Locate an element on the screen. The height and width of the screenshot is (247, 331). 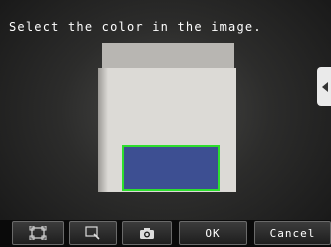
frame-select-icon is located at coordinates (38, 233).